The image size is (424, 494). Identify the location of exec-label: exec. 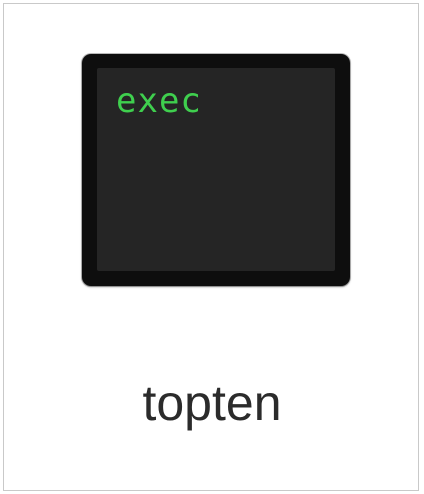
(159, 101).